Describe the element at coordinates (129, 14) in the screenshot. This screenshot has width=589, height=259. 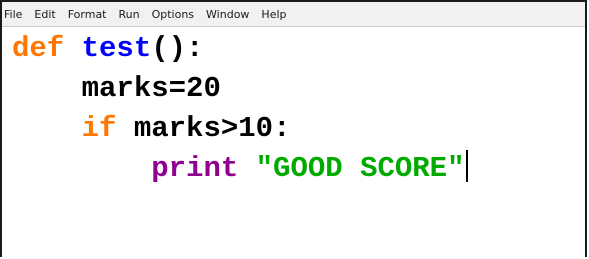
I see `menu-run: Run` at that location.